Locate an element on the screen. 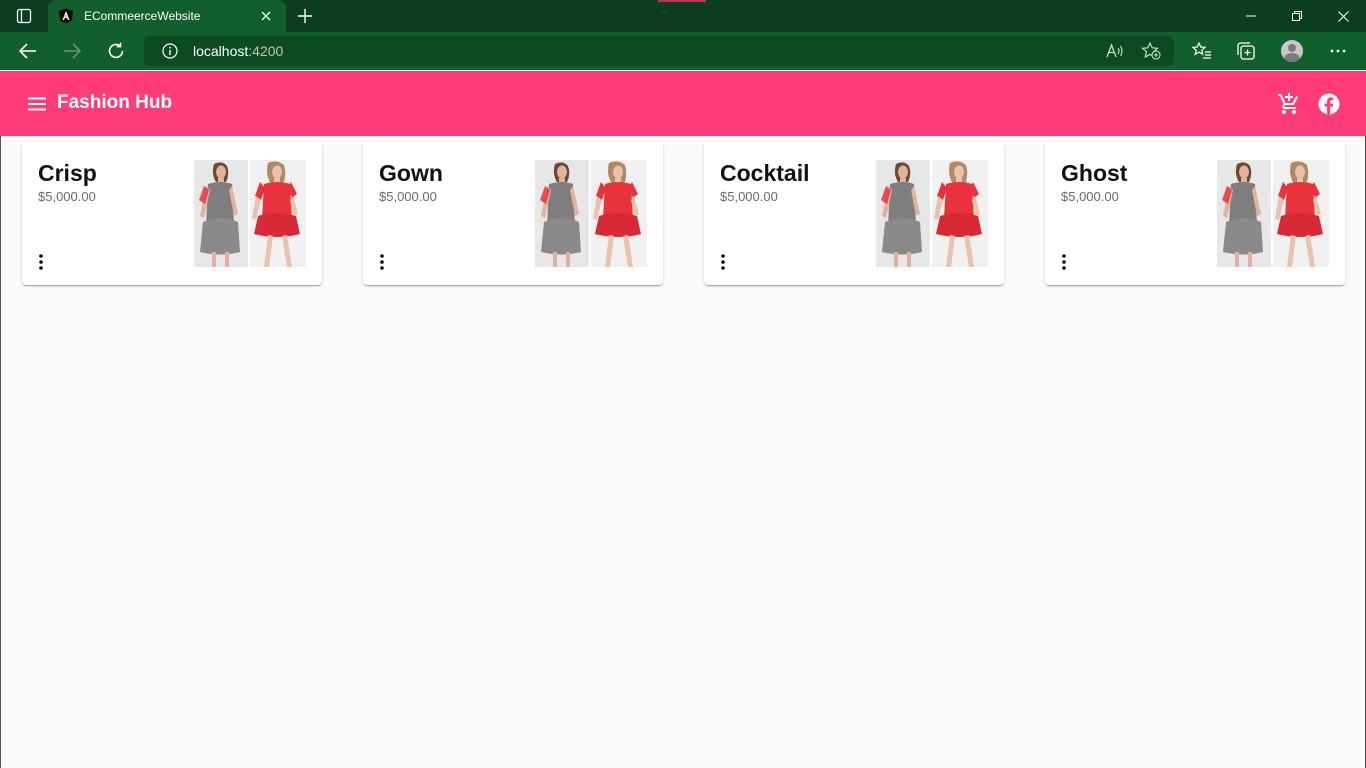 This screenshot has width=1366, height=768. plus-icon is located at coordinates (305, 16).